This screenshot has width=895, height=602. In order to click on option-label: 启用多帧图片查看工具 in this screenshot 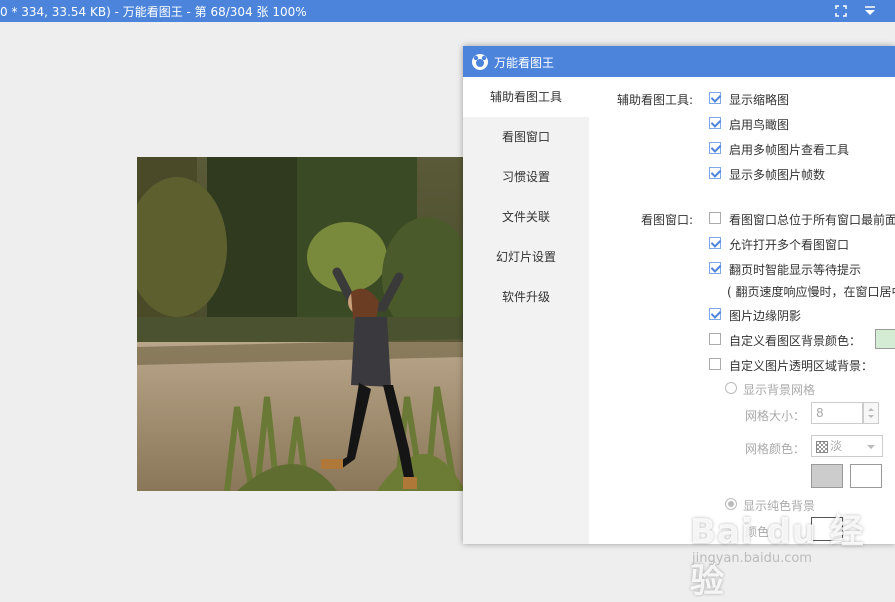, I will do `click(789, 150)`.